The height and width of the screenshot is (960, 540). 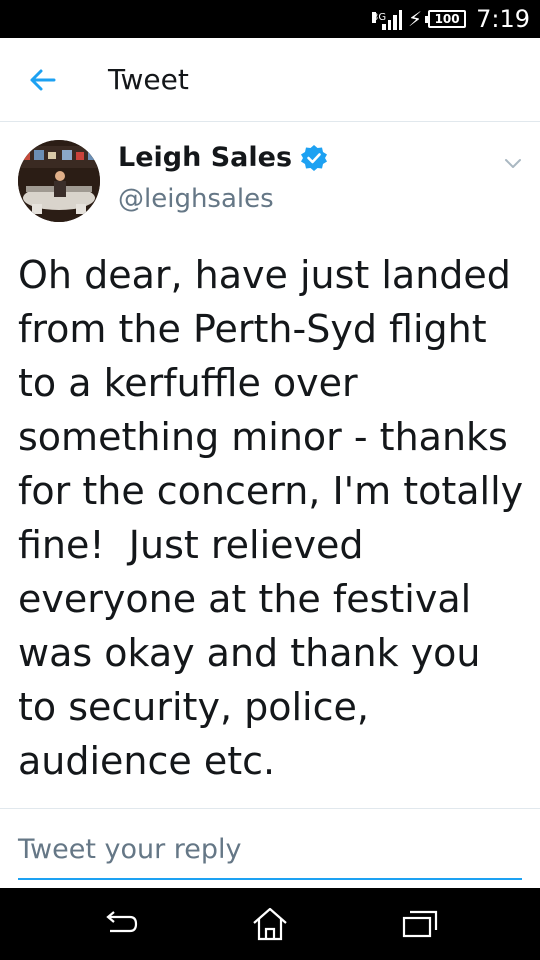 I want to click on nav-back-button, so click(x=120, y=924).